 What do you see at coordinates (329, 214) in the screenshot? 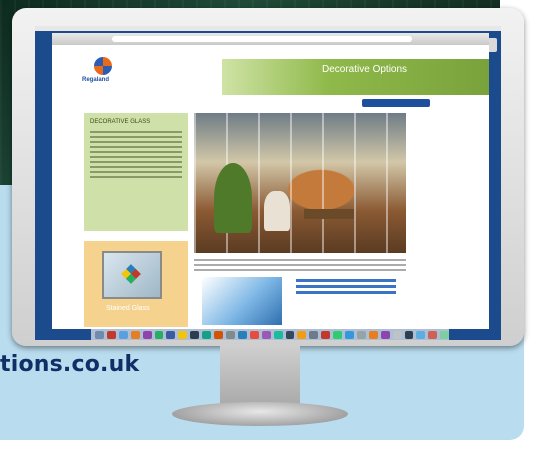
I see `table-shape` at bounding box center [329, 214].